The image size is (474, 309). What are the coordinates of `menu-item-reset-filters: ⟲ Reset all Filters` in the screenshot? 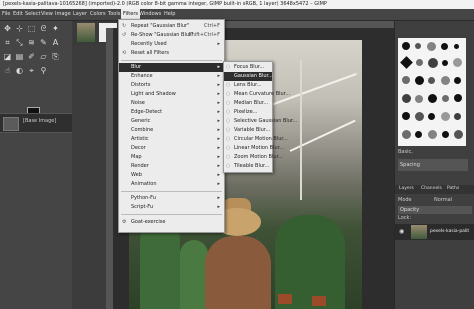 It's located at (171, 53).